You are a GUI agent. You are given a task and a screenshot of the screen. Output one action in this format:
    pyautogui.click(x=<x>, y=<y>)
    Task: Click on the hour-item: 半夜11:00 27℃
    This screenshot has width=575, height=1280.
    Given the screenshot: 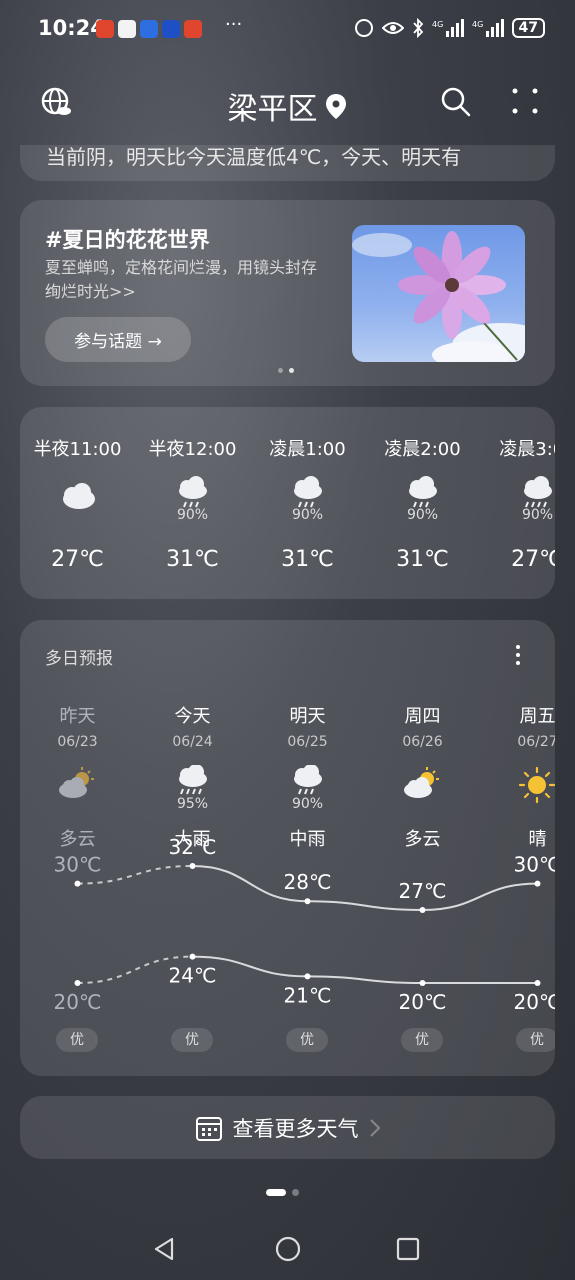 What is the action you would take?
    pyautogui.click(x=77, y=503)
    